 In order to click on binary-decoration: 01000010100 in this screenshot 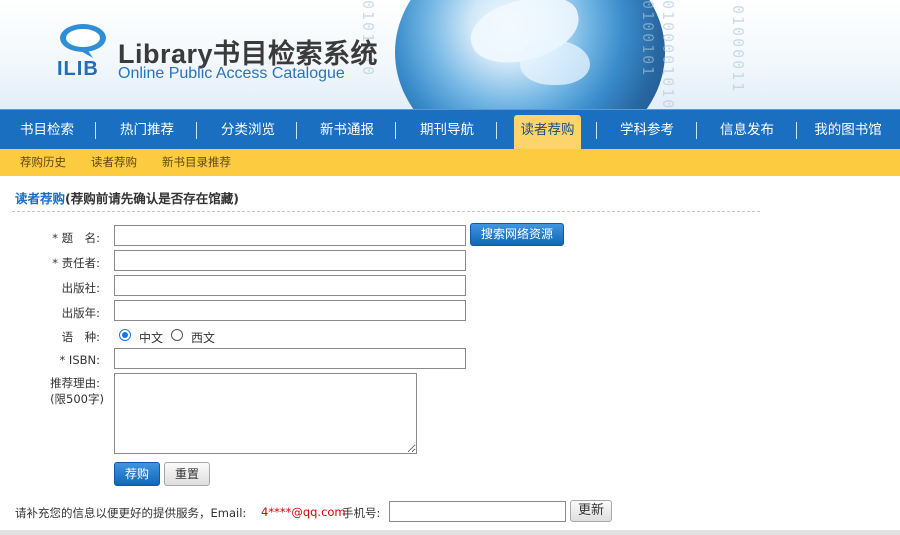, I will do `click(668, 54)`.